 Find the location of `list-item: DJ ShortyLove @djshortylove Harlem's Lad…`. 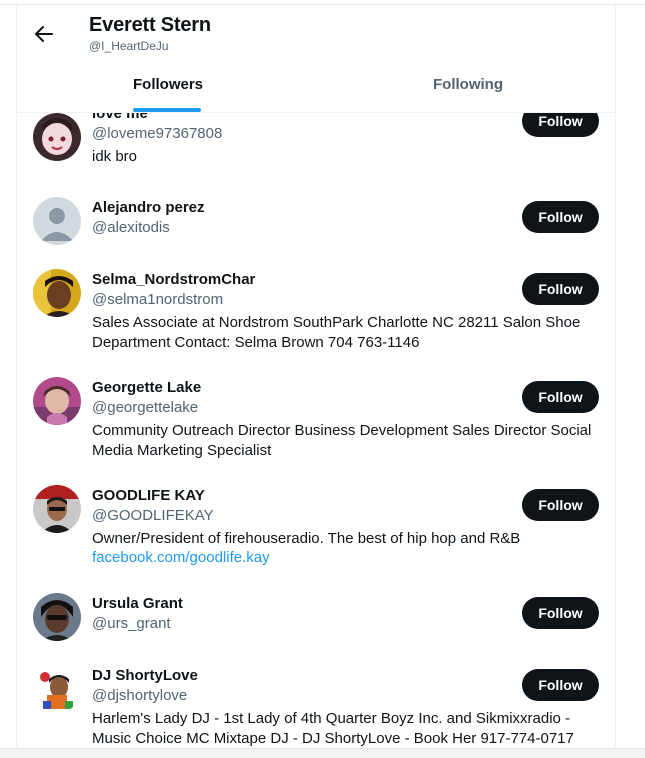

list-item: DJ ShortyLove @djshortylove Harlem's Lad… is located at coordinates (316, 704).